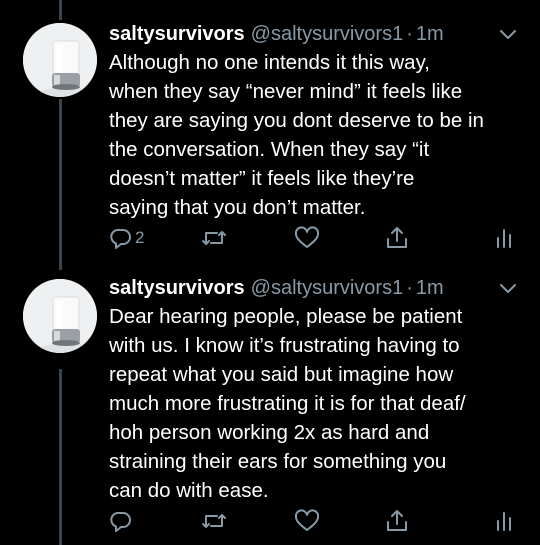 The height and width of the screenshot is (545, 540). I want to click on reply-button: 2, so click(126, 238).